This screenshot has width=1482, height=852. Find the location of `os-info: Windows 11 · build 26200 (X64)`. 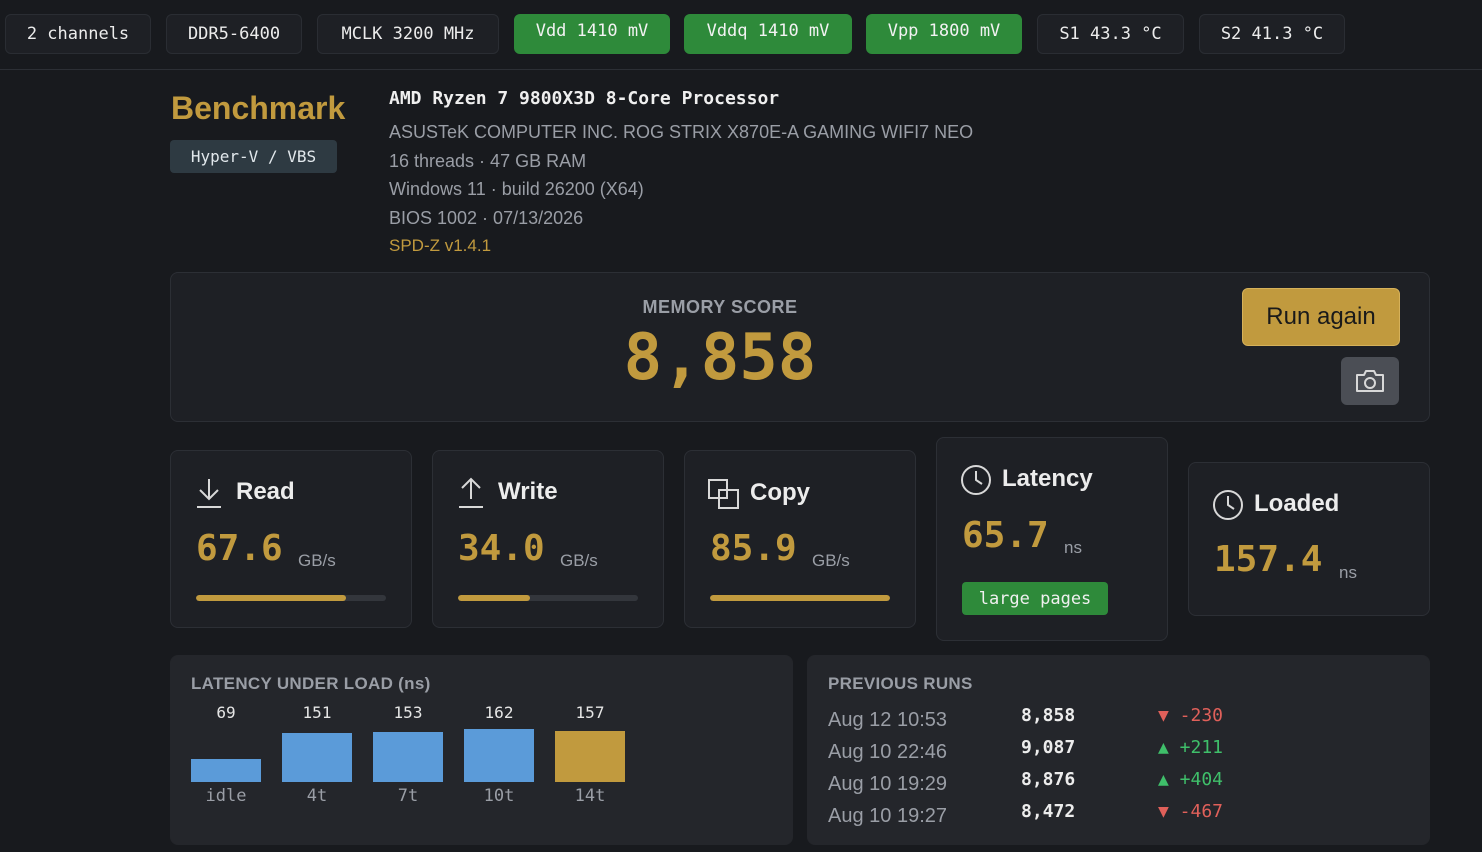

os-info: Windows 11 · build 26200 (X64) is located at coordinates (516, 189).